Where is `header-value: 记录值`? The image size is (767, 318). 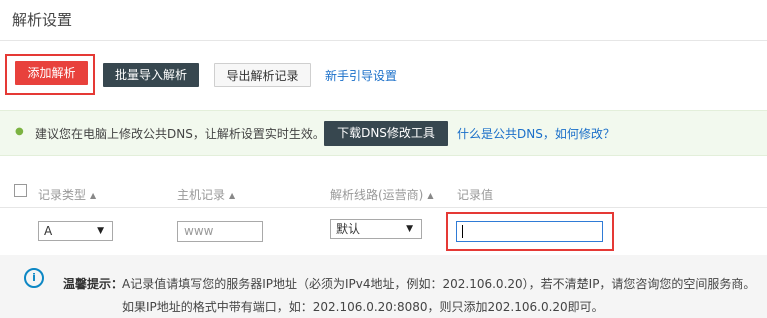
header-value: 记录值 is located at coordinates (475, 195).